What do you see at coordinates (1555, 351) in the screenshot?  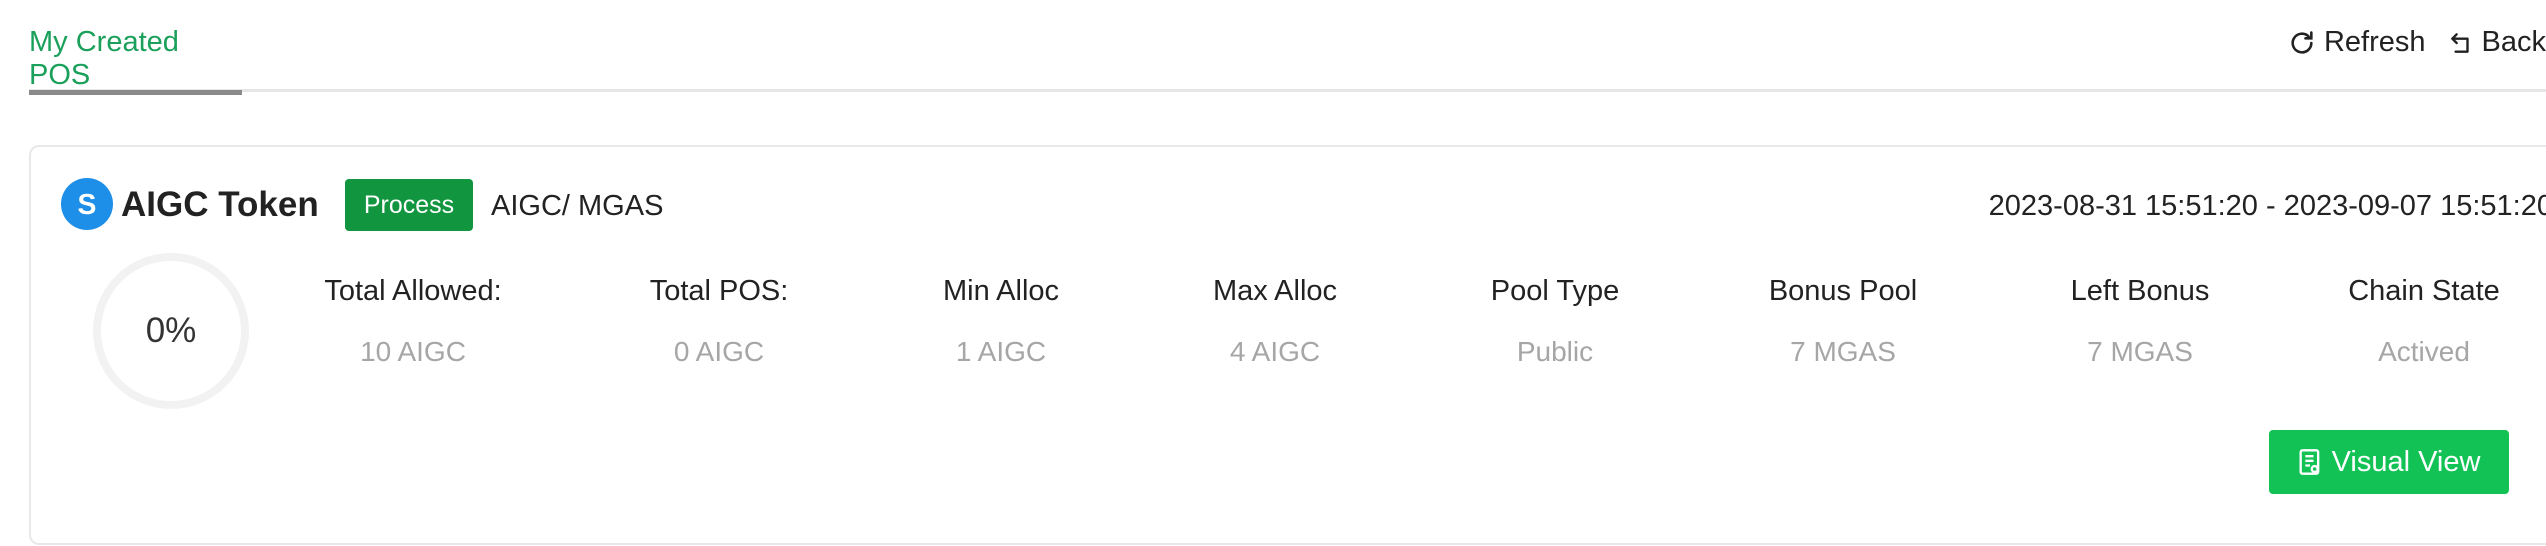 I see `stat-value: Public` at bounding box center [1555, 351].